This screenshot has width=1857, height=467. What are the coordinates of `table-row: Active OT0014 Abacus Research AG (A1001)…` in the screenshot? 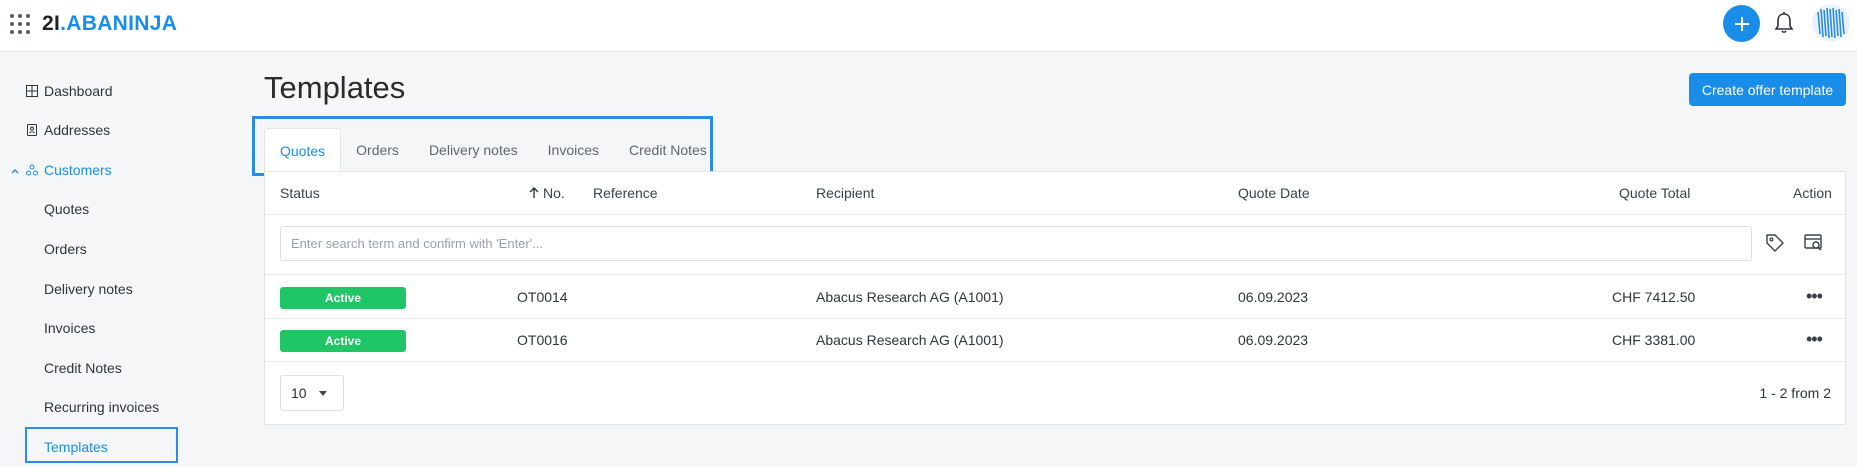 It's located at (1055, 297).